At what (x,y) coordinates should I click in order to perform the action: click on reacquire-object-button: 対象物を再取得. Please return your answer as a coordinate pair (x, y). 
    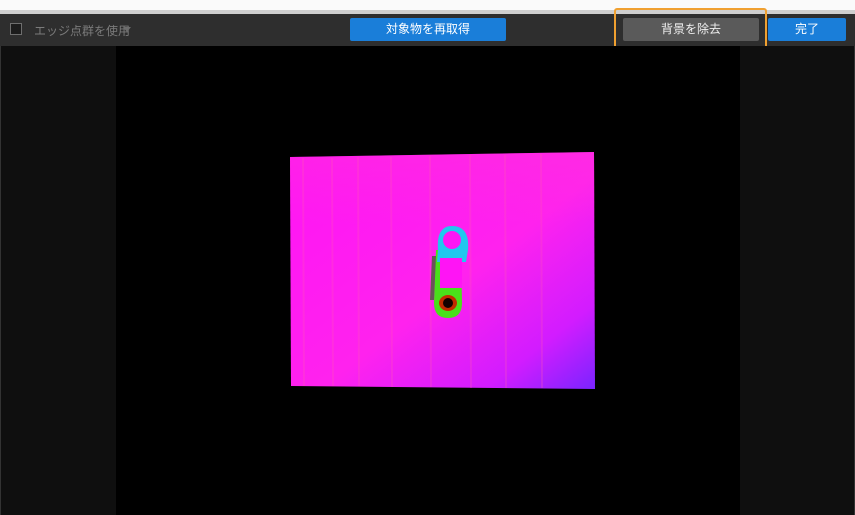
    Looking at the image, I should click on (428, 29).